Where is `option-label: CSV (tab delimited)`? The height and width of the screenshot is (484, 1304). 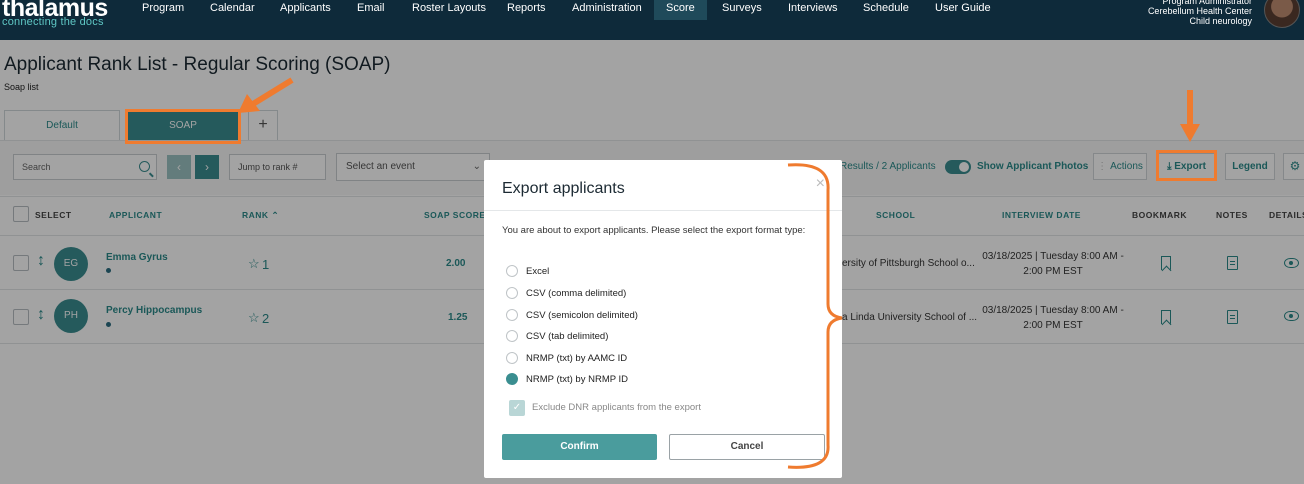 option-label: CSV (tab delimited) is located at coordinates (567, 336).